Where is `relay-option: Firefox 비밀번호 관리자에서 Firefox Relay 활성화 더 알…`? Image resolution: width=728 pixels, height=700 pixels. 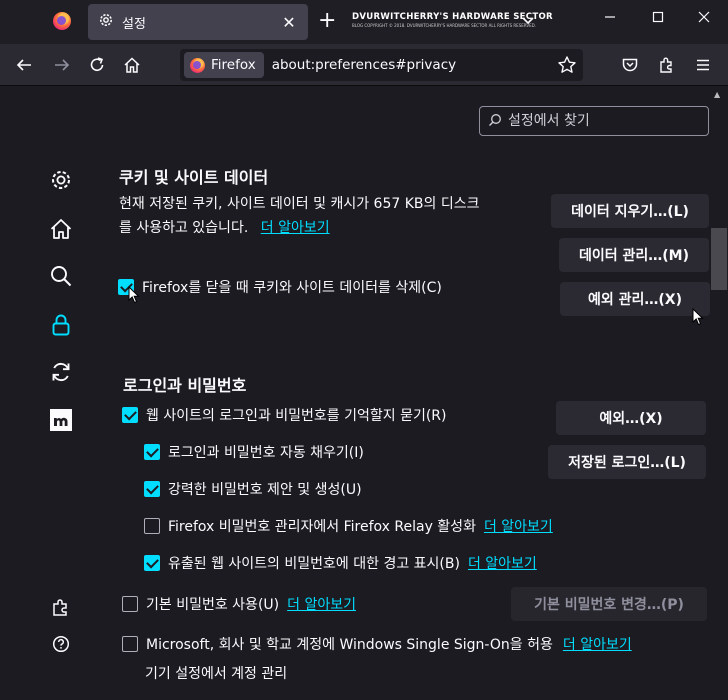
relay-option: Firefox 비밀번호 관리자에서 Firefox Relay 활성화 더 알… is located at coordinates (348, 526).